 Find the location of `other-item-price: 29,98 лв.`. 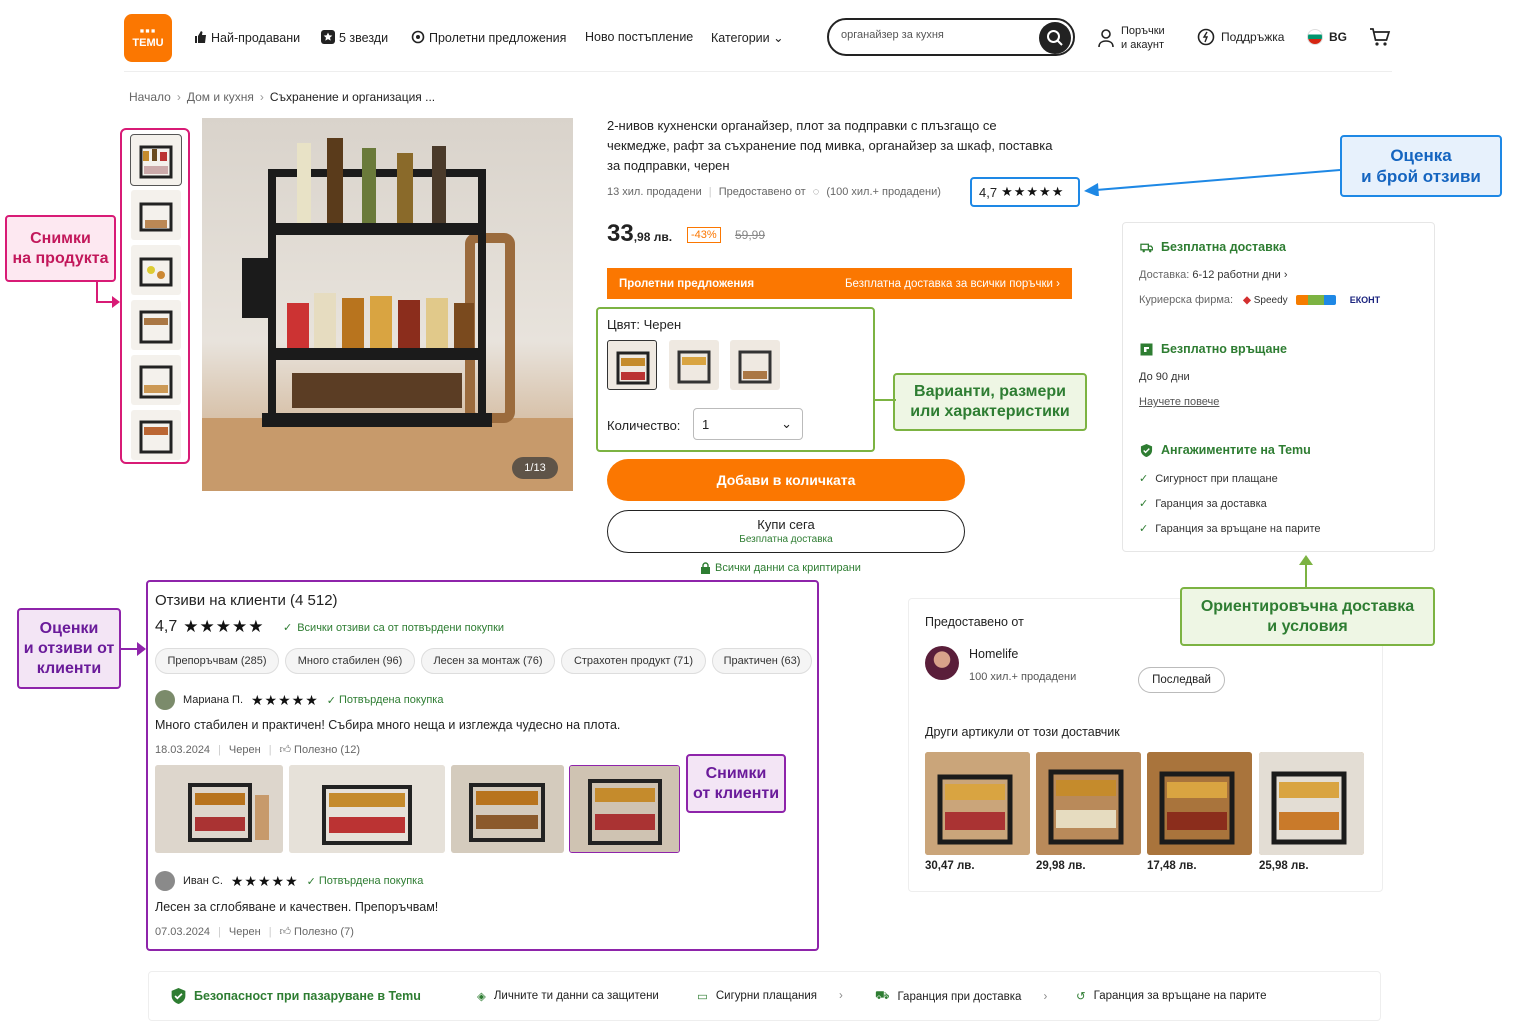

other-item-price: 29,98 лв. is located at coordinates (1061, 866).